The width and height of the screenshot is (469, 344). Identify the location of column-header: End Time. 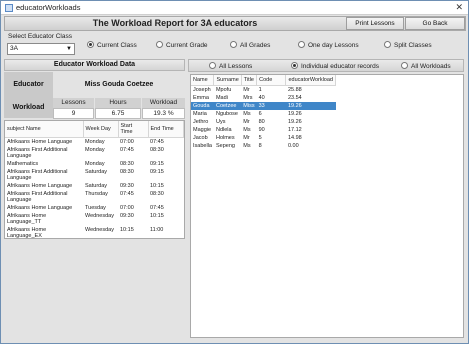
(166, 129).